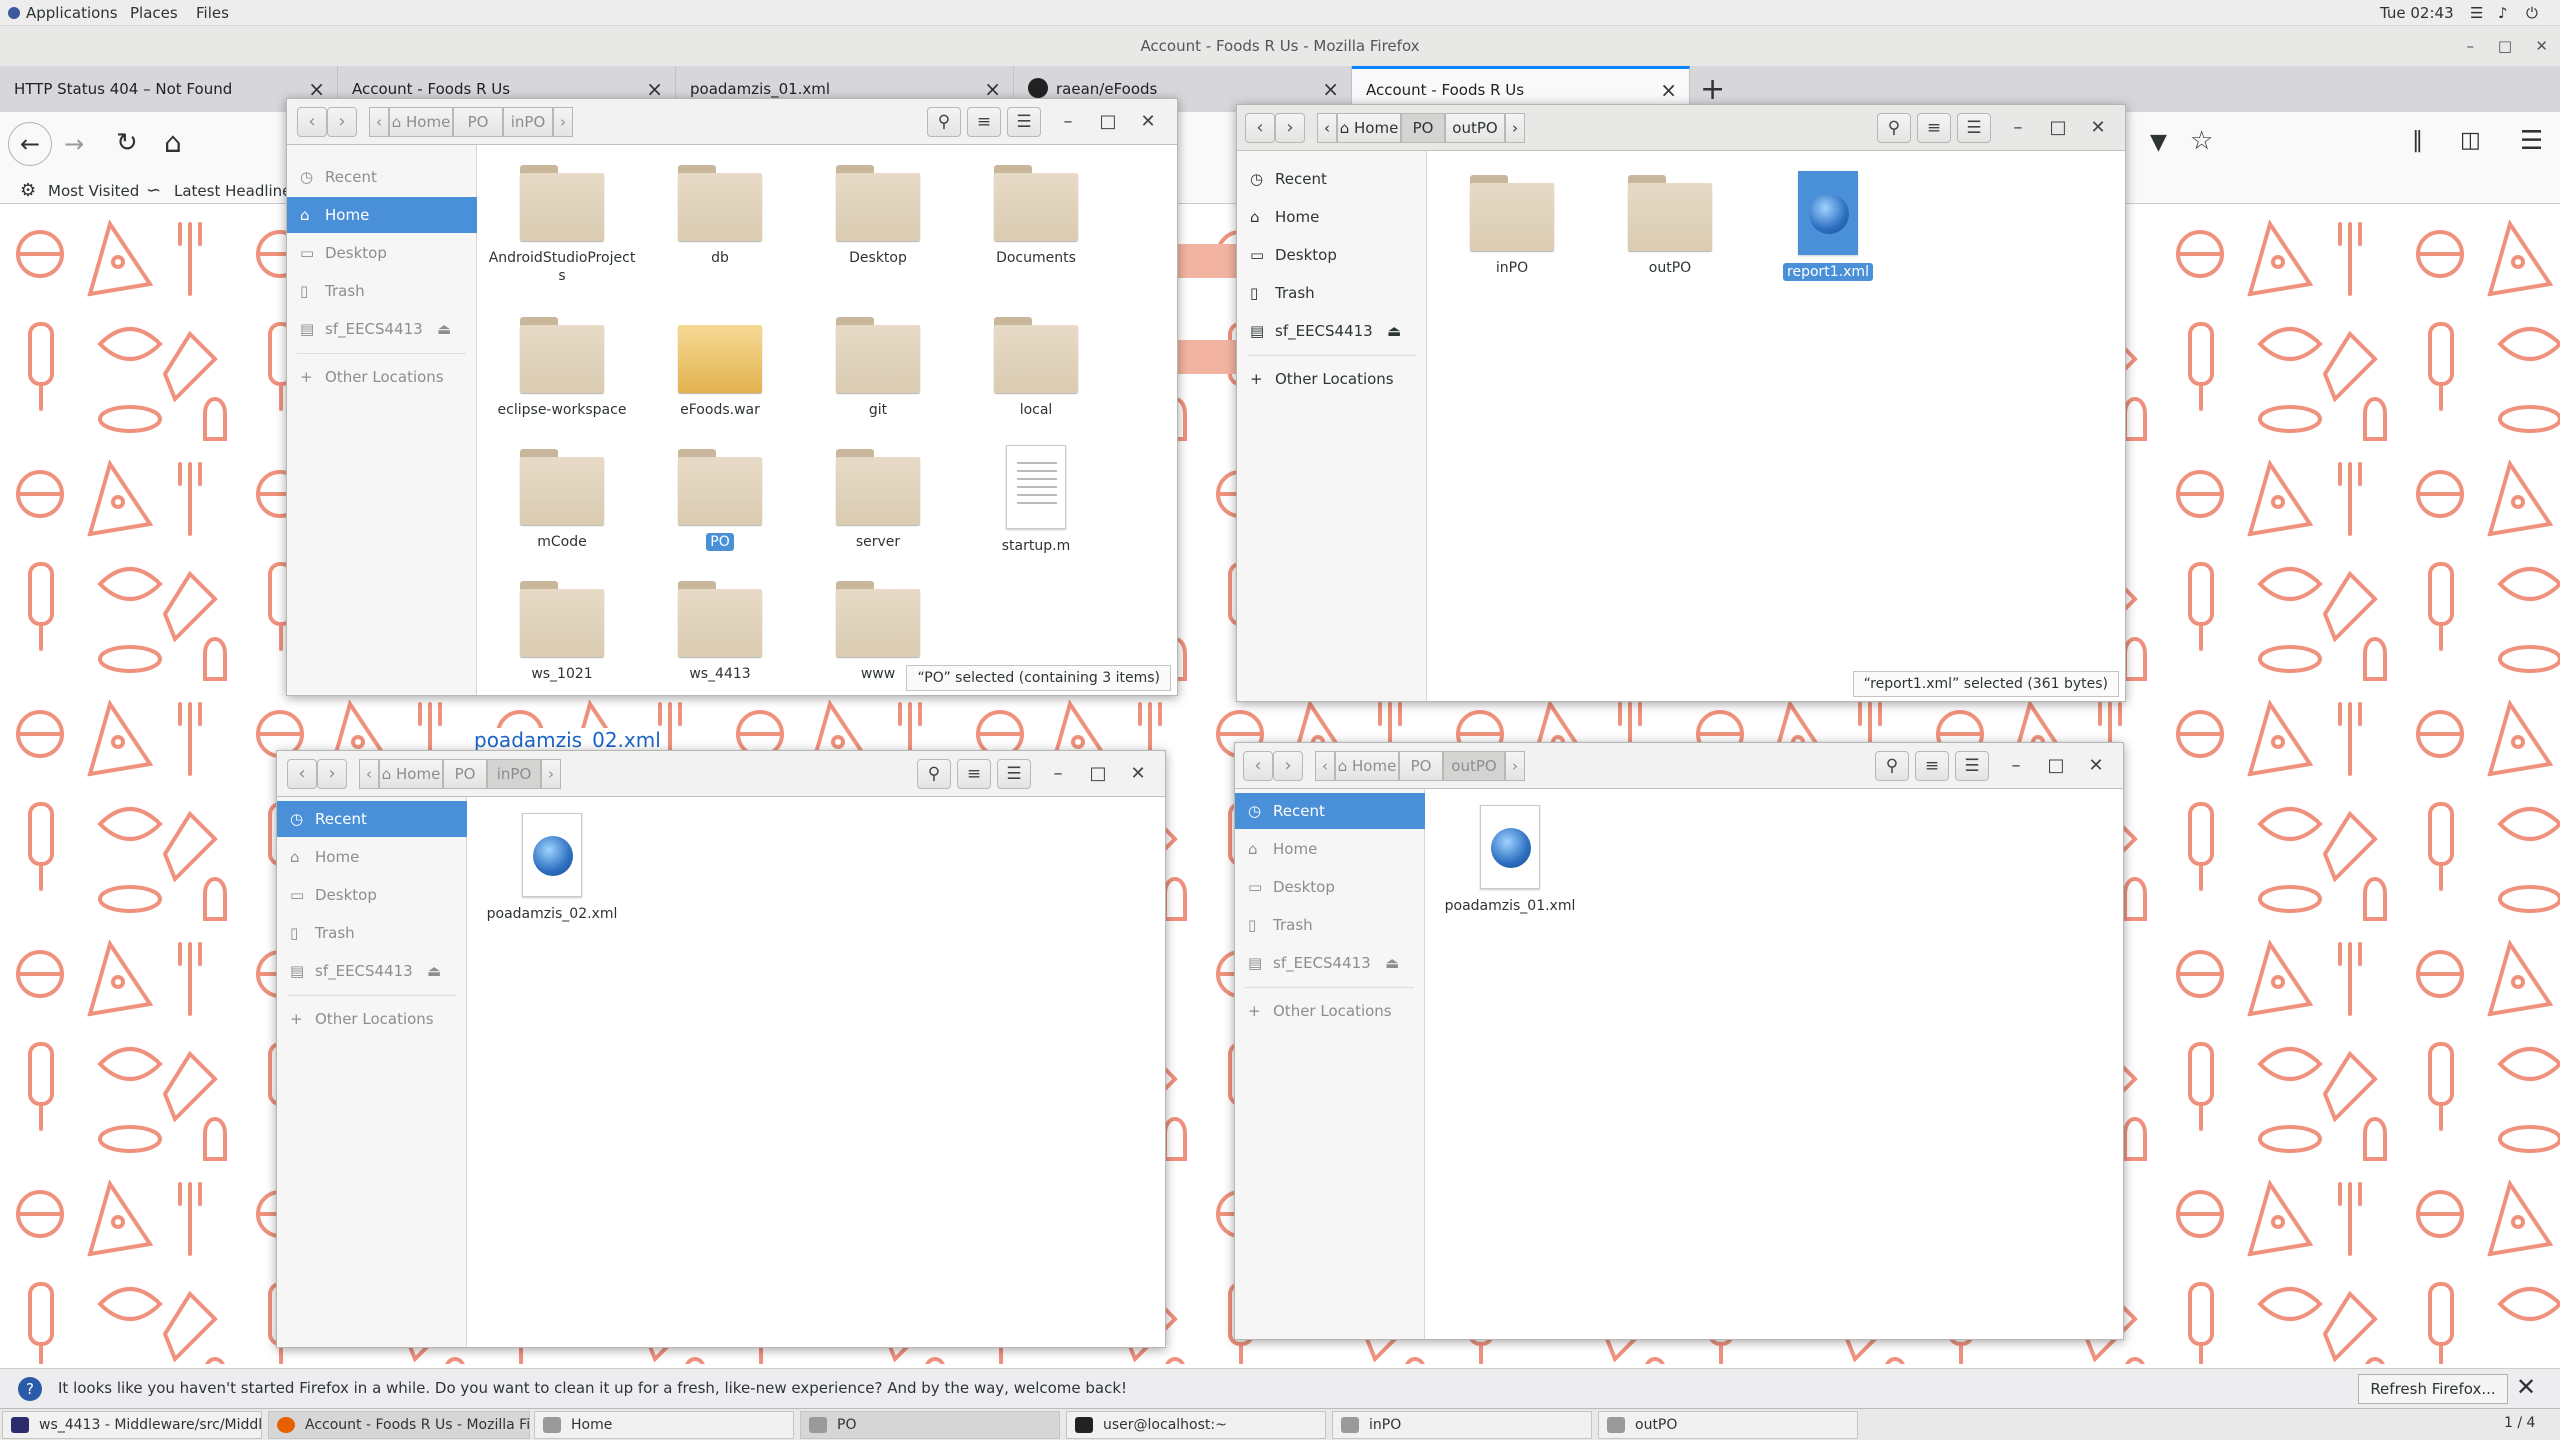 The width and height of the screenshot is (2560, 1440). Describe the element at coordinates (528, 122) in the screenshot. I see `breadcrumb-inpo: inPO` at that location.